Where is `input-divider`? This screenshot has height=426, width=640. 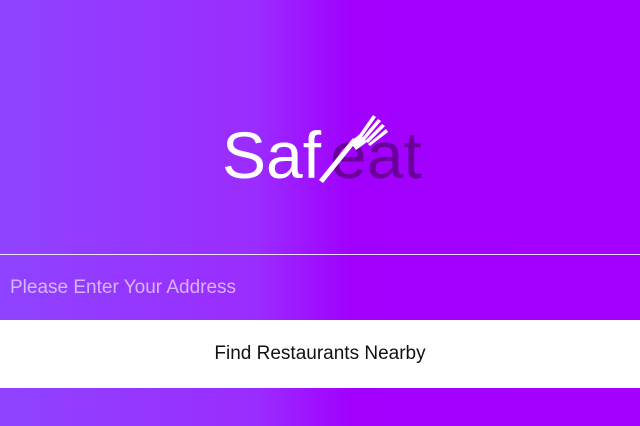
input-divider is located at coordinates (320, 254).